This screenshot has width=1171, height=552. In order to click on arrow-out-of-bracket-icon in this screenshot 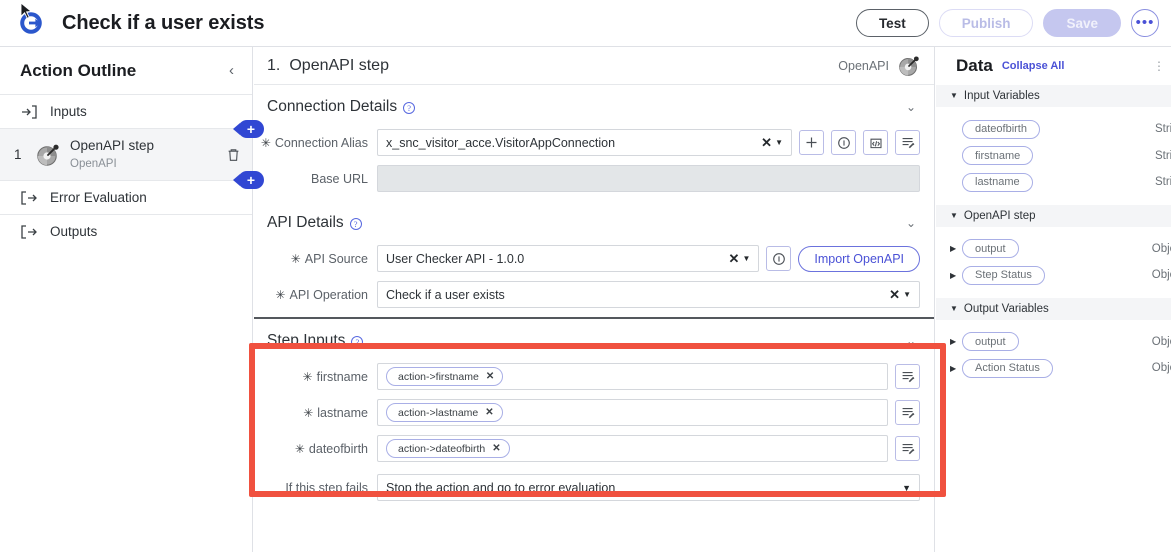, I will do `click(29, 197)`.